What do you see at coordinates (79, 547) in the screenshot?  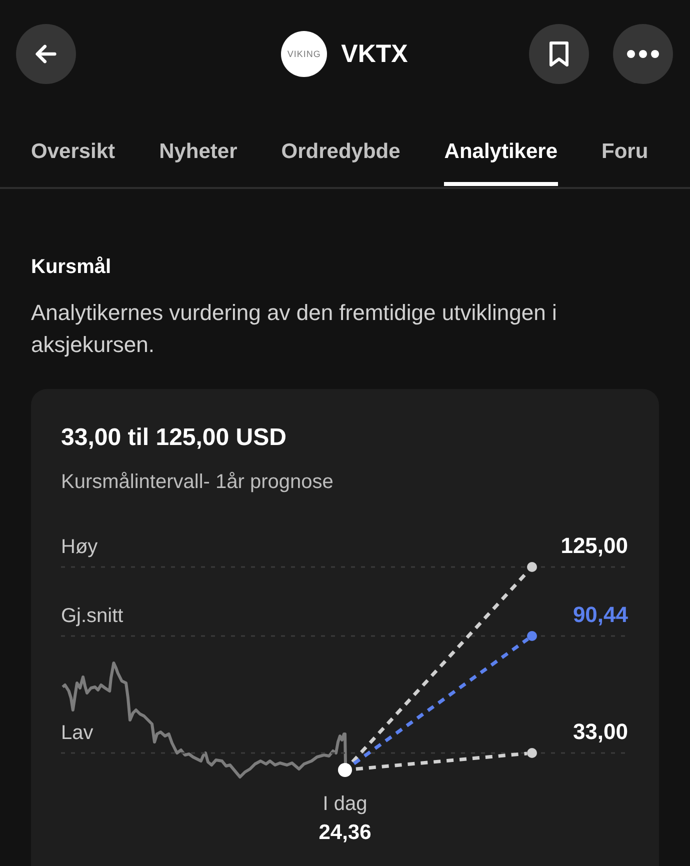 I see `target-label: Høy` at bounding box center [79, 547].